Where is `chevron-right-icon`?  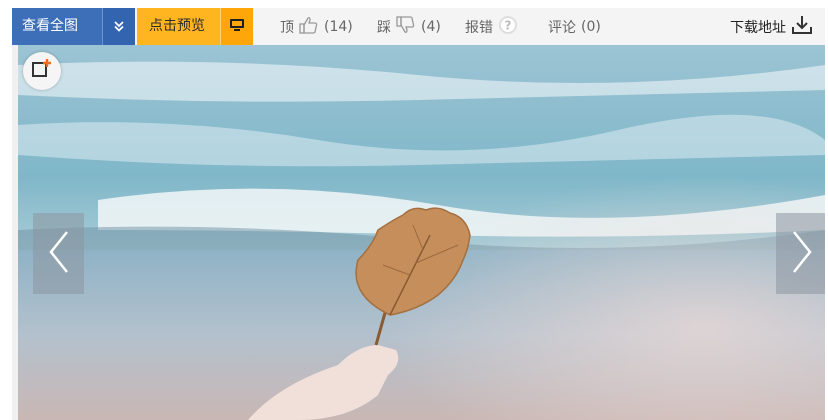
chevron-right-icon is located at coordinates (802, 254).